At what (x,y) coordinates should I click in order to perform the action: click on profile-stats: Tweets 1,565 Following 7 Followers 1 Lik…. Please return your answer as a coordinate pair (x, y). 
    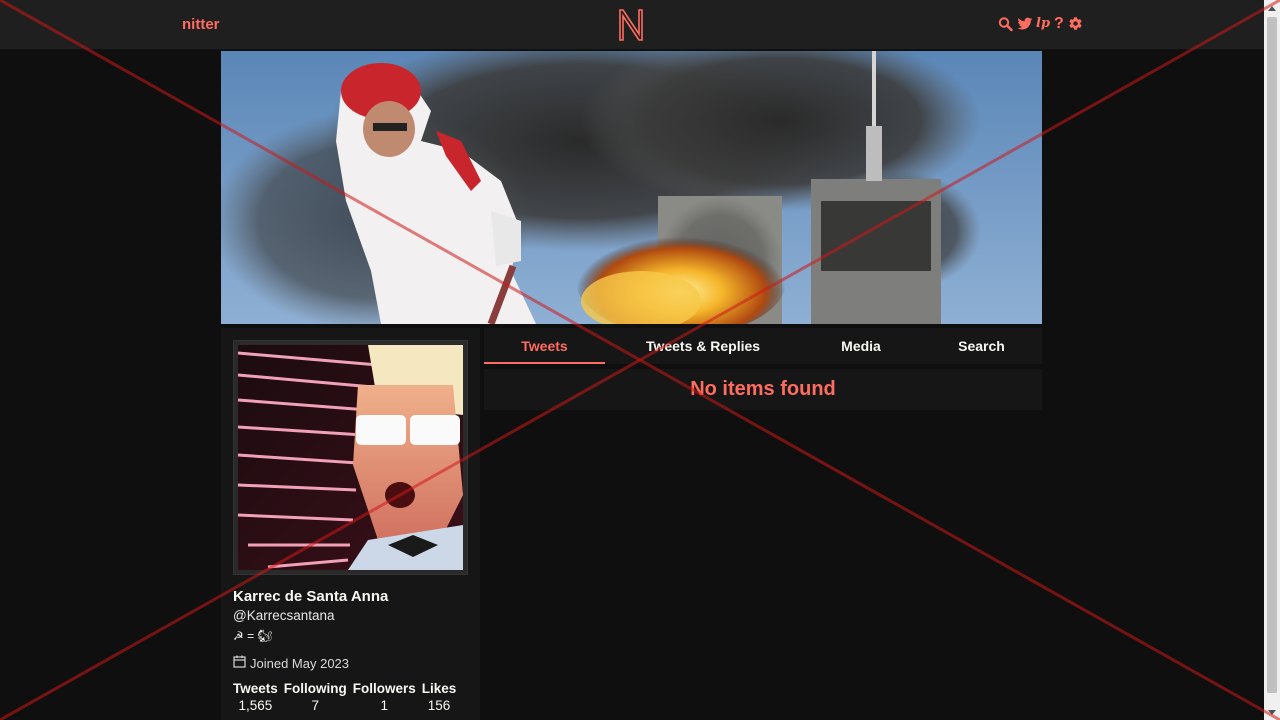
    Looking at the image, I should click on (344, 697).